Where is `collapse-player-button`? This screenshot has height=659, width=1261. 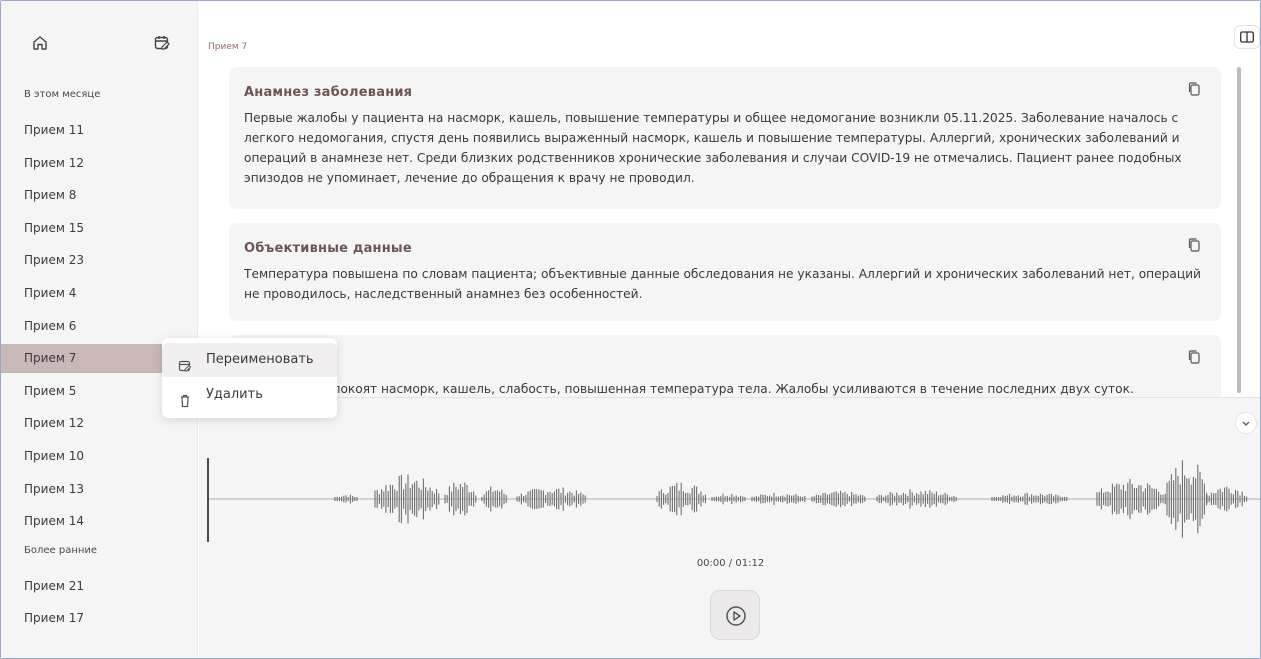
collapse-player-button is located at coordinates (1246, 423).